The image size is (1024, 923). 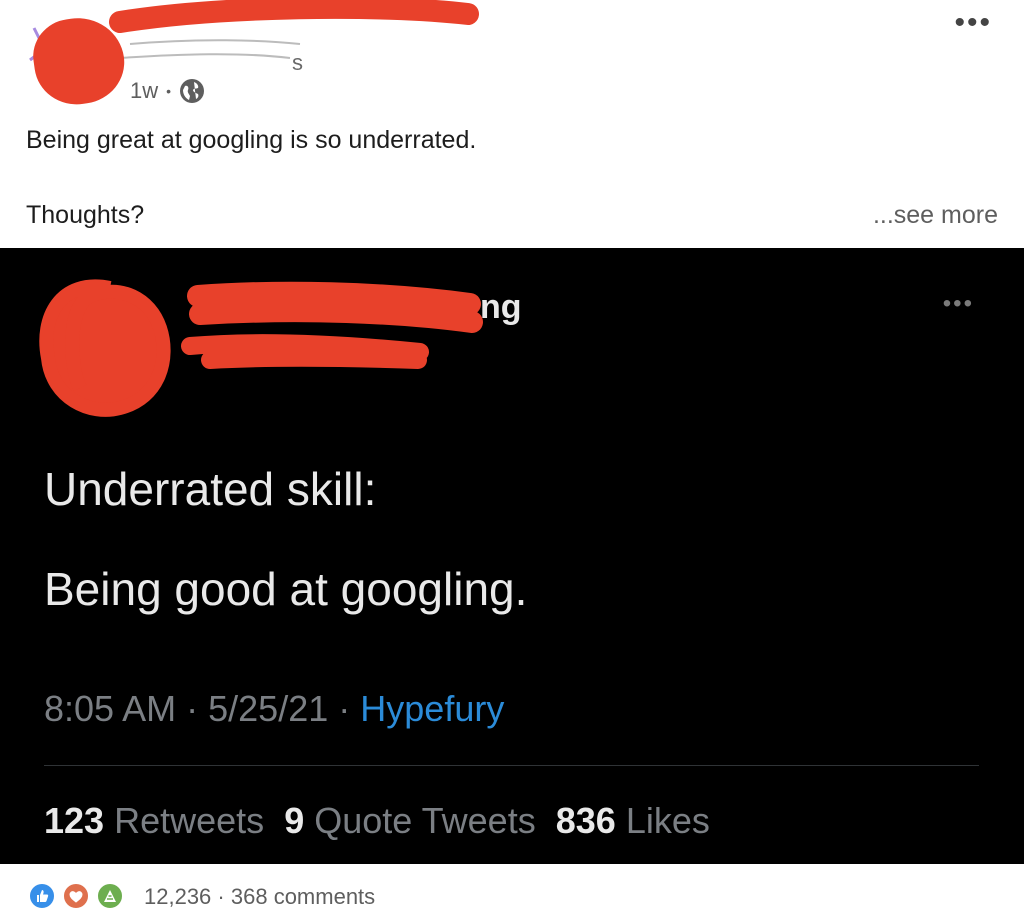 What do you see at coordinates (501, 307) in the screenshot?
I see `tweet-author-name-partial: ng` at bounding box center [501, 307].